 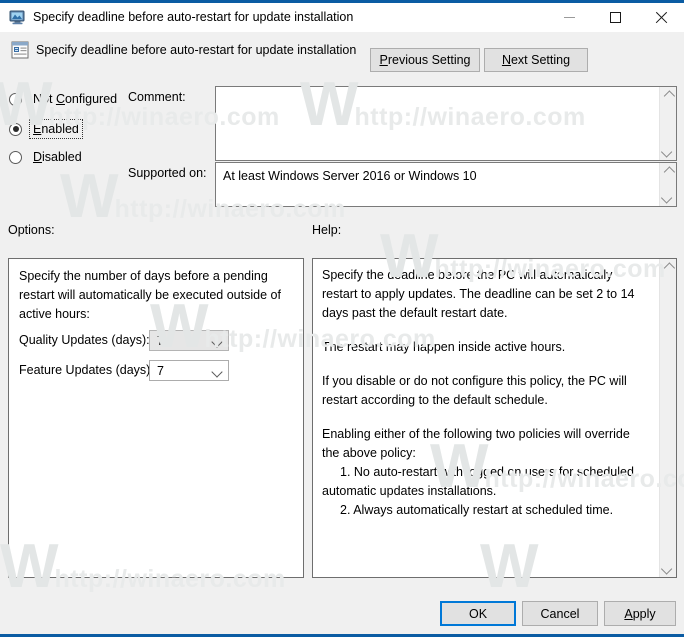 I want to click on policy-setting-icon, so click(x=20, y=50).